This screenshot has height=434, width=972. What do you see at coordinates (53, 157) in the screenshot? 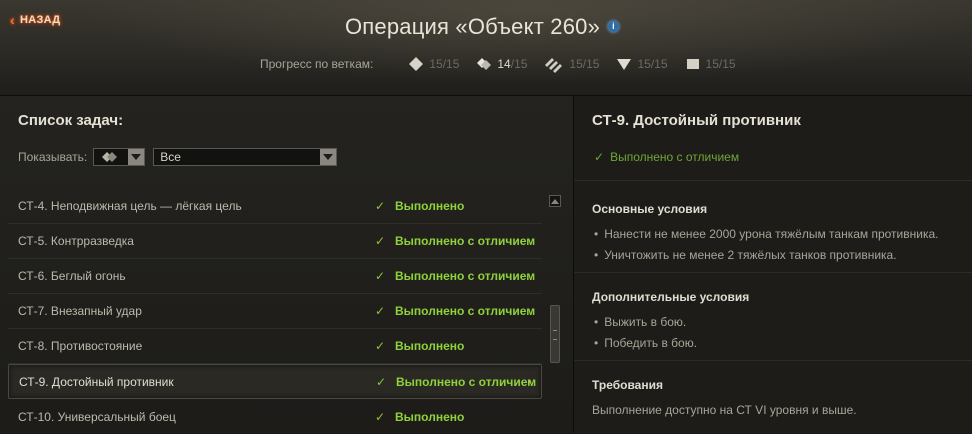
I see `filter-label: Показывать:` at bounding box center [53, 157].